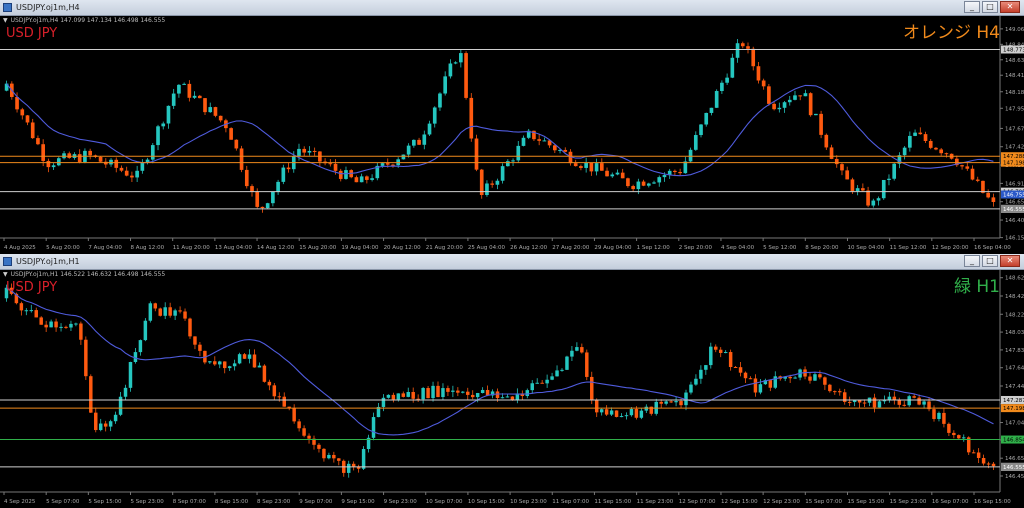 The width and height of the screenshot is (1024, 508). What do you see at coordinates (739, 502) in the screenshot?
I see `x-tick-label: 12 Sep 15:00` at bounding box center [739, 502].